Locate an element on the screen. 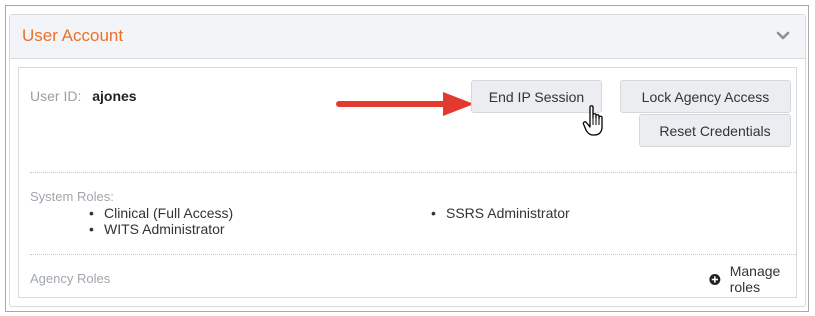 The height and width of the screenshot is (316, 815). system-role-item: SSRS Administrator is located at coordinates (500, 213).